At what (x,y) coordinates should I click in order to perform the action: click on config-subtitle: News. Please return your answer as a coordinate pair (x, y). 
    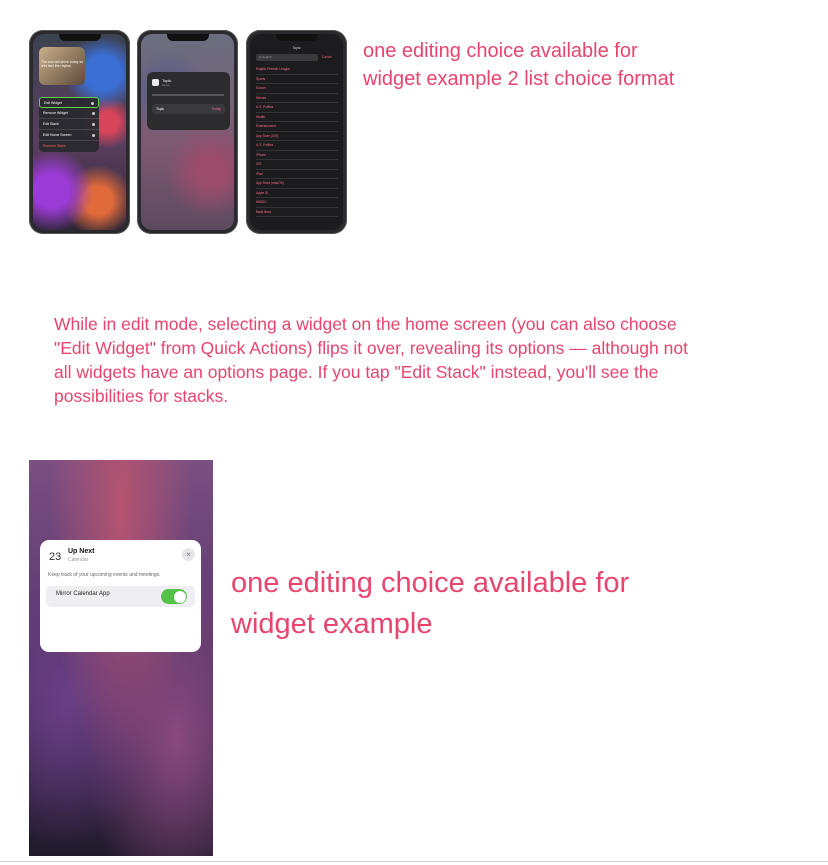
    Looking at the image, I should click on (166, 85).